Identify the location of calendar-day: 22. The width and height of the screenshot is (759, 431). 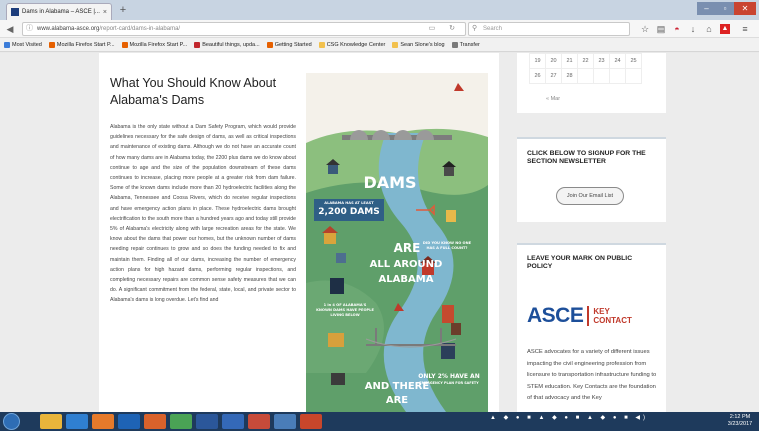
(585, 61).